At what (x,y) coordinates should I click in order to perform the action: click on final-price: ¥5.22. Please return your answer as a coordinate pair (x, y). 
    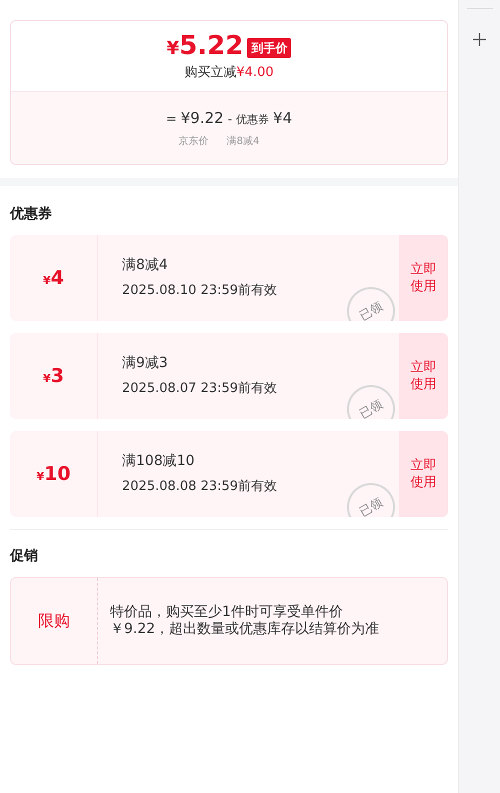
    Looking at the image, I should click on (205, 47).